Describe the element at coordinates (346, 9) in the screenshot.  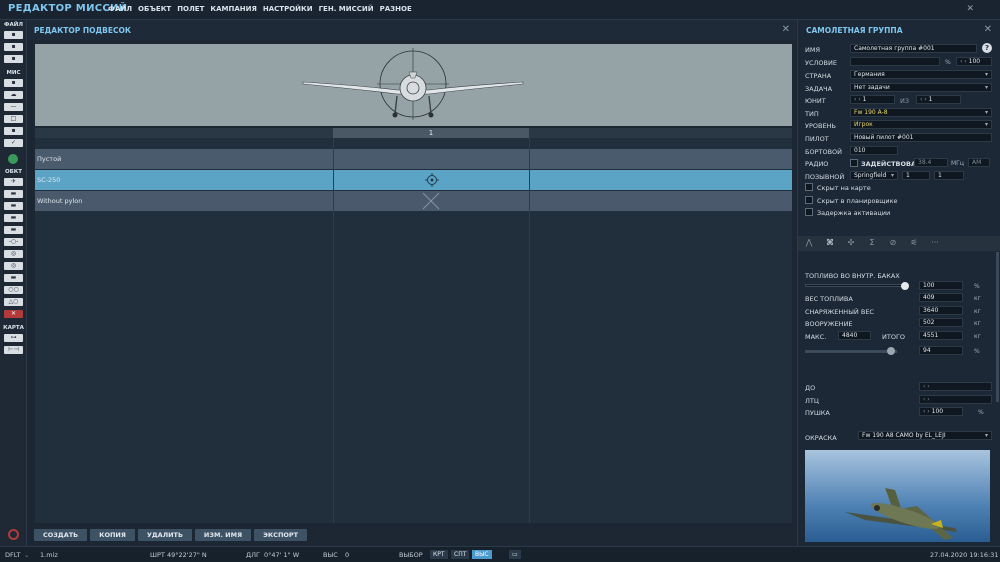
I see `menu-mission-generator: ГЕН. МИССИЙ` at that location.